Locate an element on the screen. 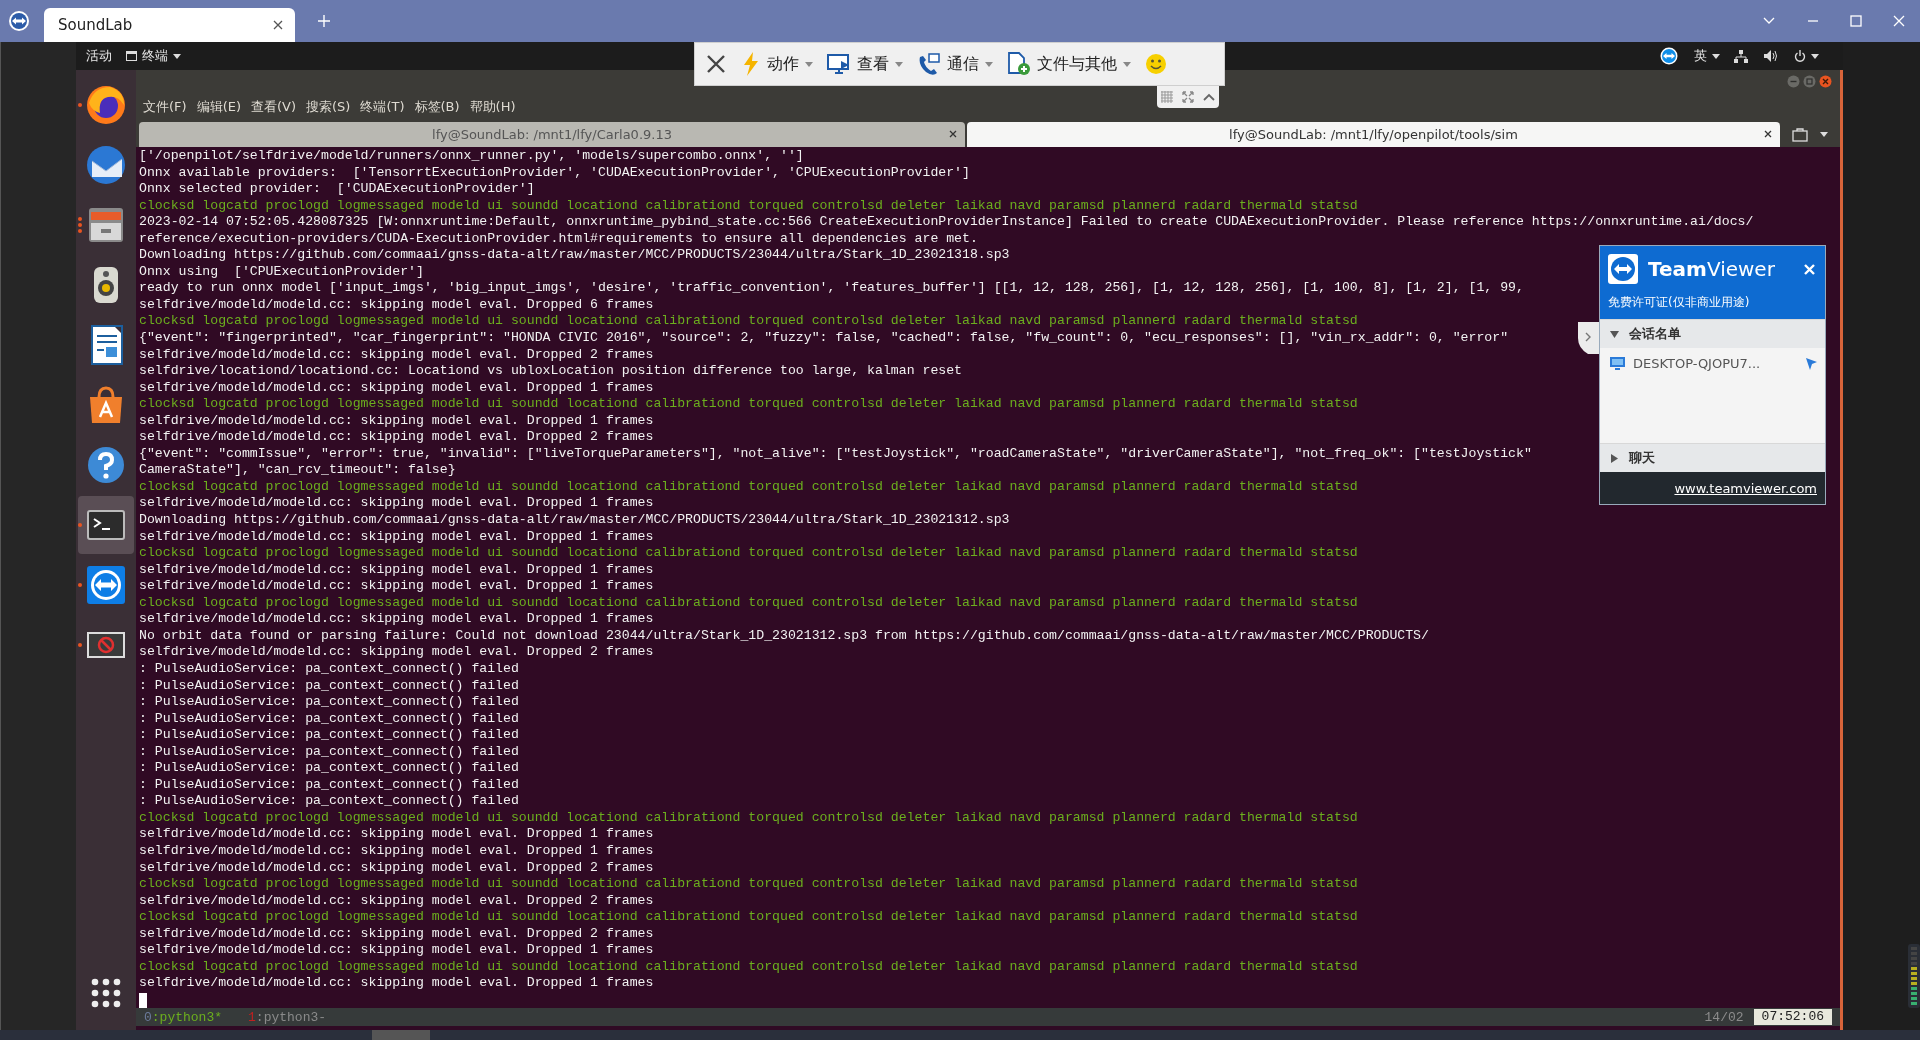  activities-button: 活动 is located at coordinates (99, 56).